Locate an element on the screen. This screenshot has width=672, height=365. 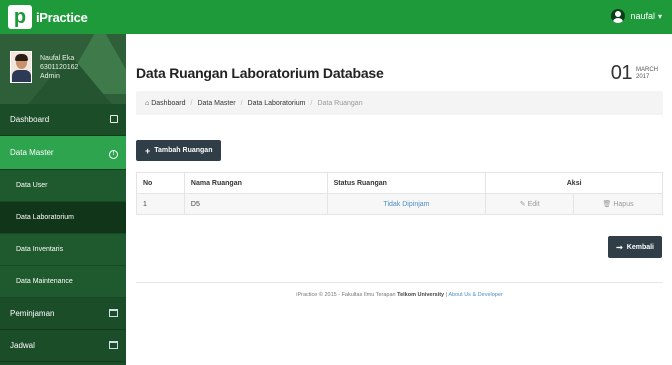
delete-button: 🗑 Hapus is located at coordinates (618, 204).